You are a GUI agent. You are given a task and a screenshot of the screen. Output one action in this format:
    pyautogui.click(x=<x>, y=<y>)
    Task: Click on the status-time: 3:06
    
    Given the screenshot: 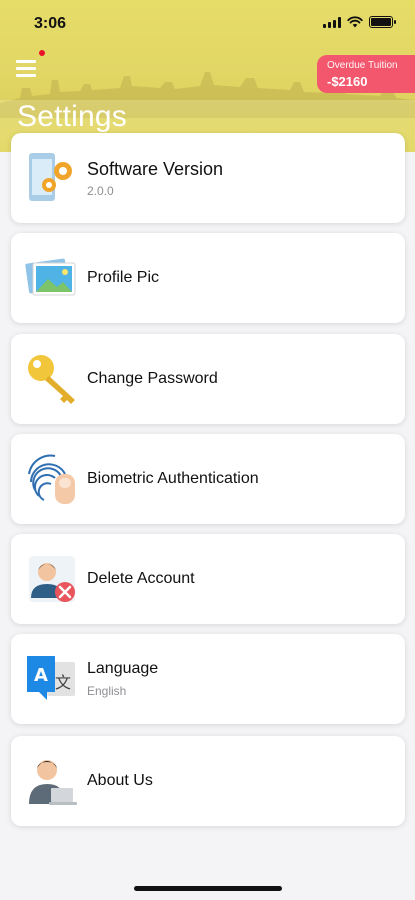 What is the action you would take?
    pyautogui.click(x=50, y=23)
    